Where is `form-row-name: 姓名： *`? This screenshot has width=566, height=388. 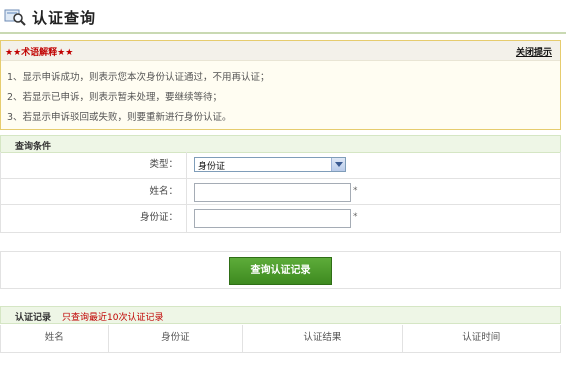
form-row-name: 姓名： * is located at coordinates (280, 192).